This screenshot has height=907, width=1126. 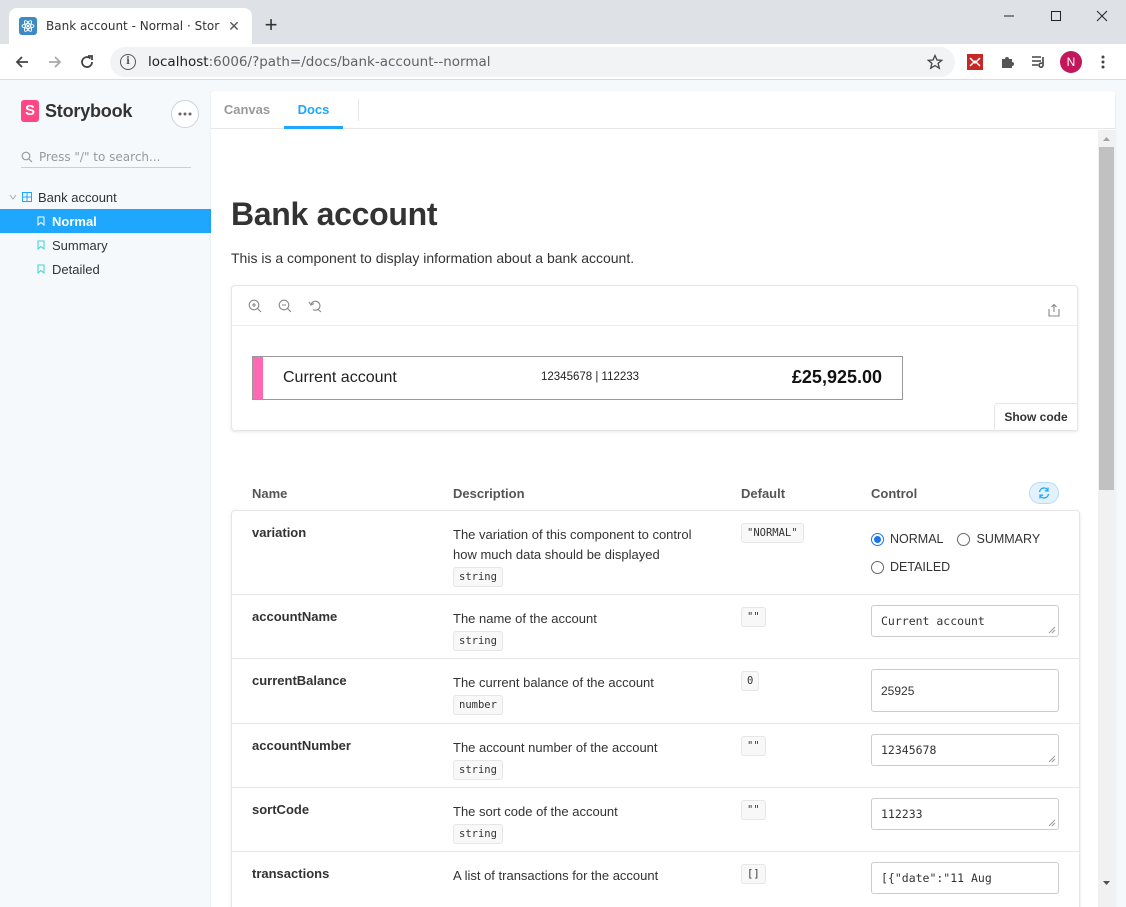 What do you see at coordinates (130, 26) in the screenshot?
I see `browser-tab: Bank account - Normal · Storybook ✕` at bounding box center [130, 26].